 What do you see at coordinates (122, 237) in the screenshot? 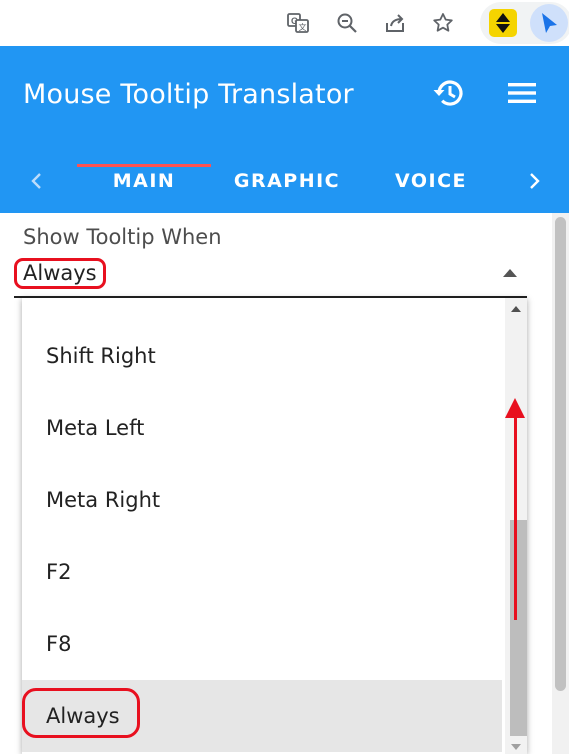
I see `show-tooltip-label: Show Tooltip When` at bounding box center [122, 237].